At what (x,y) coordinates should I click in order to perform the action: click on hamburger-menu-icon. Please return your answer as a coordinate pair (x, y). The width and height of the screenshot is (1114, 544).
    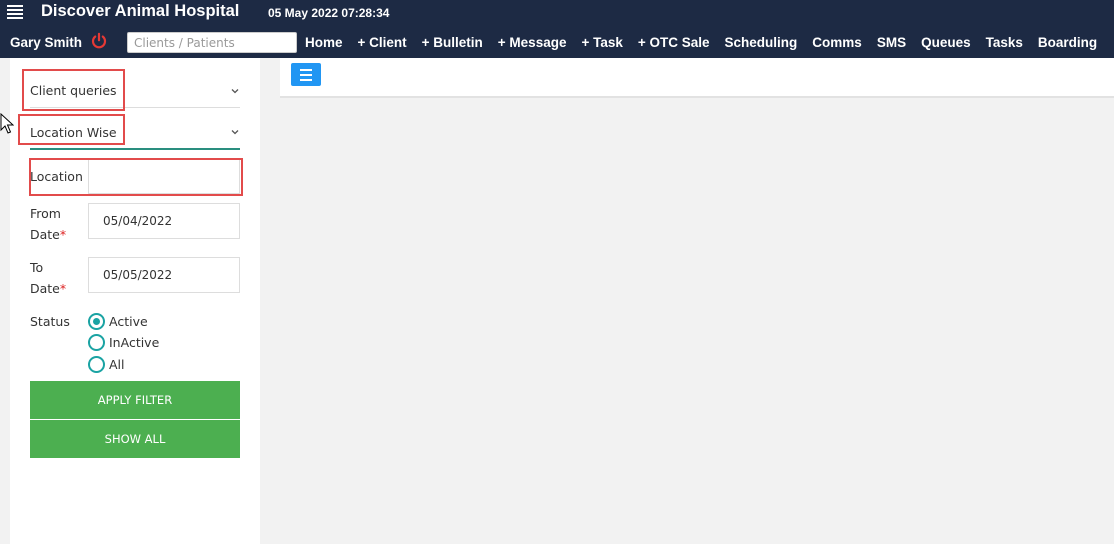
    Looking at the image, I should click on (15, 12).